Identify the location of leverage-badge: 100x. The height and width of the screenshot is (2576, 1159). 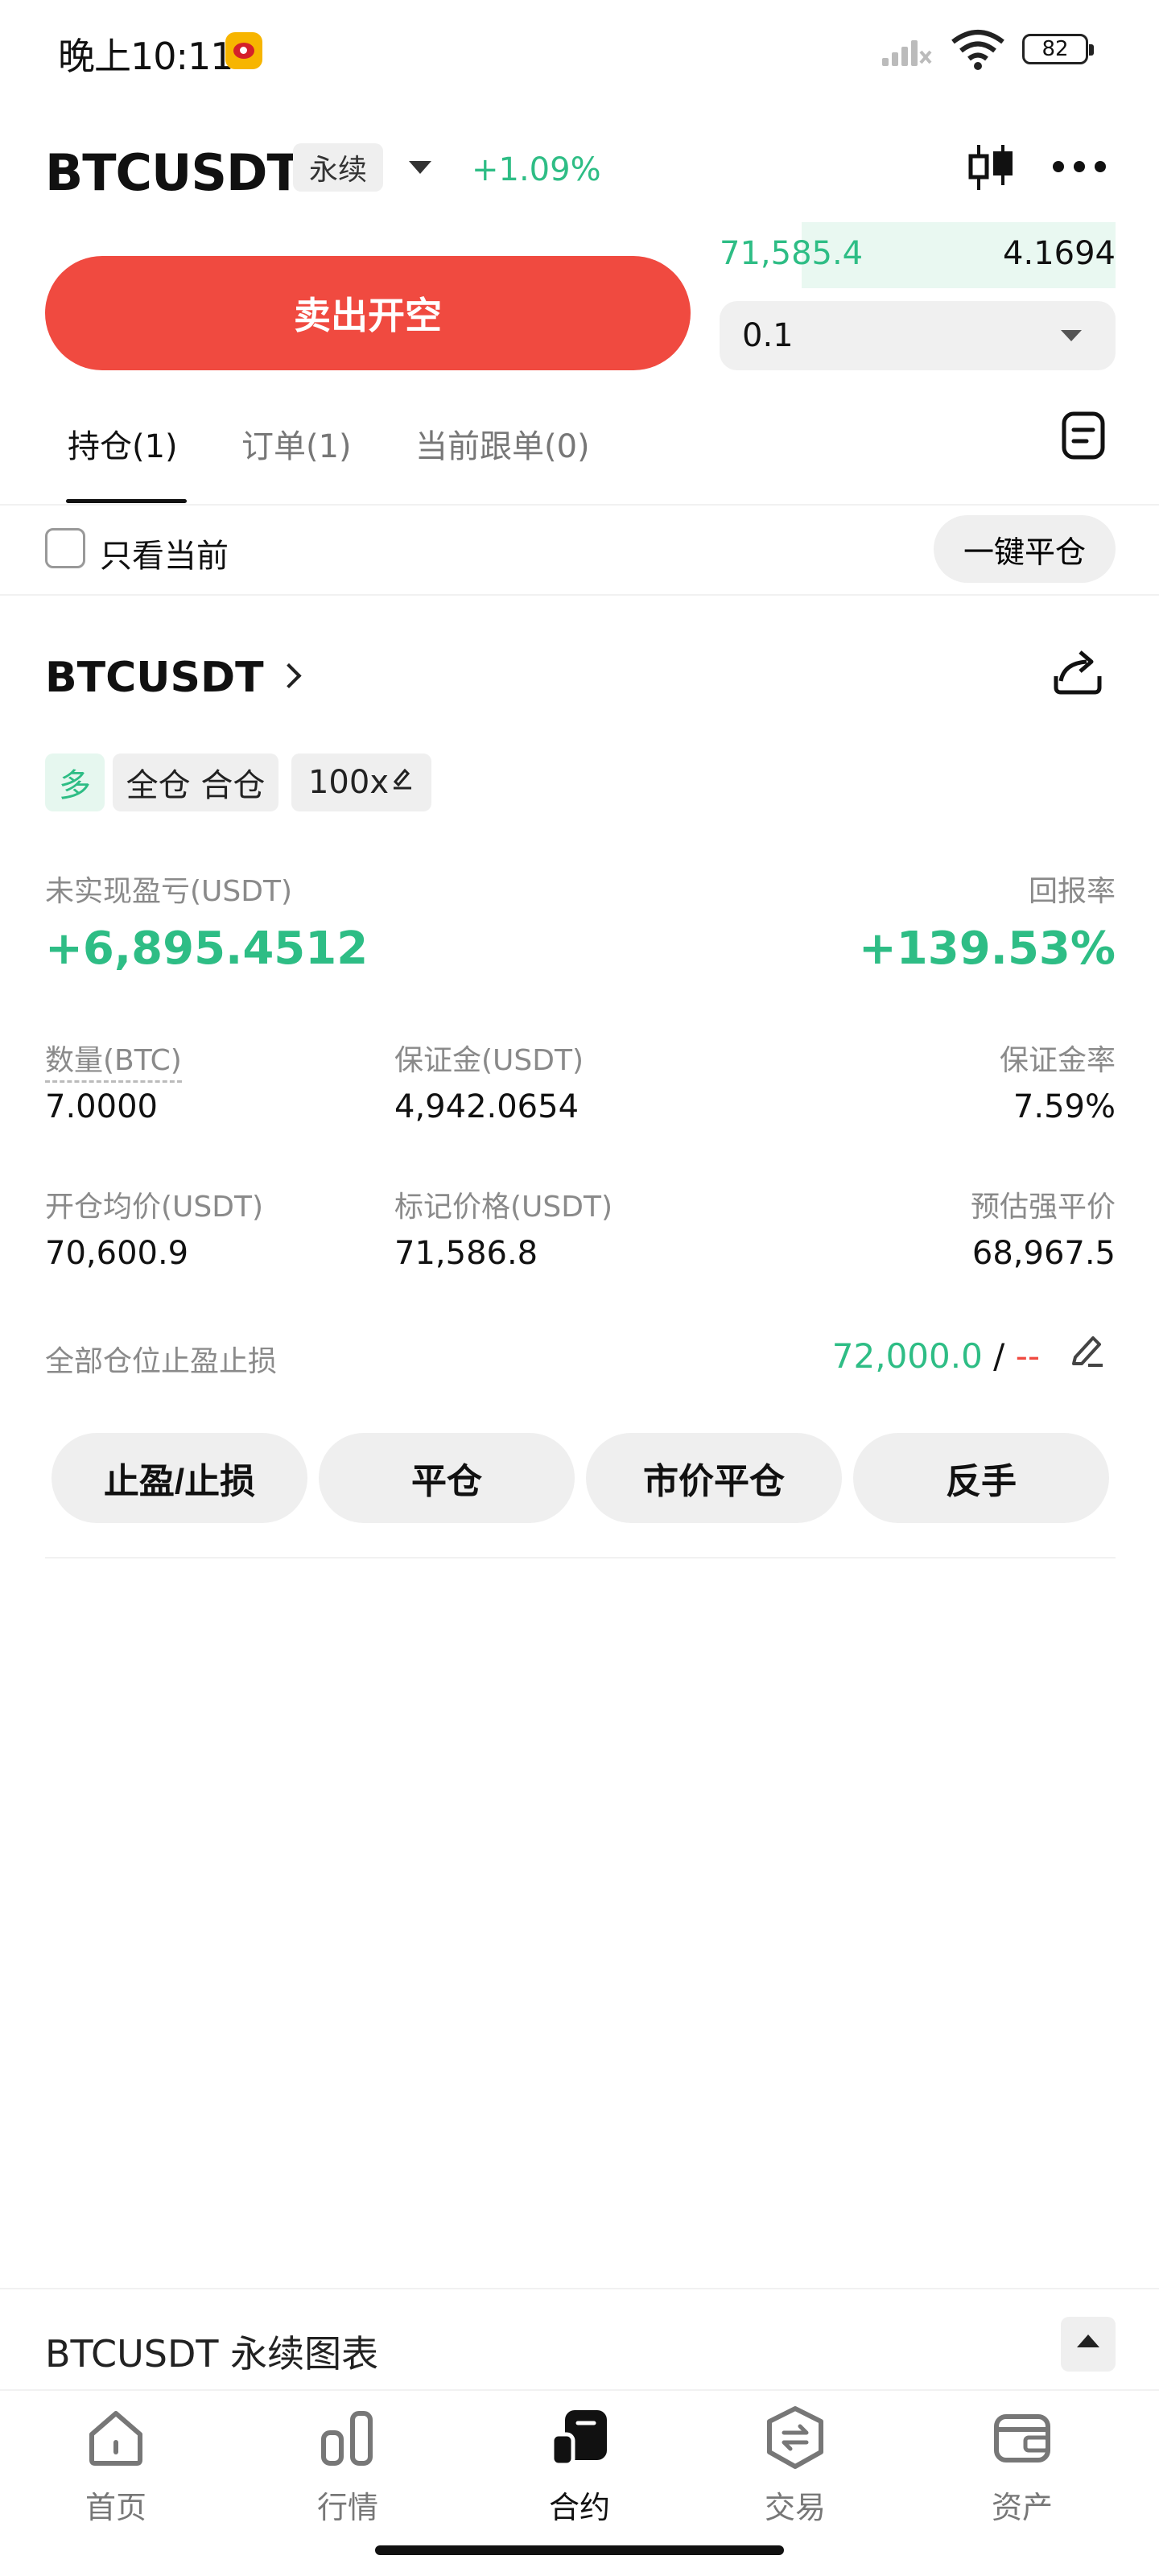
(361, 782).